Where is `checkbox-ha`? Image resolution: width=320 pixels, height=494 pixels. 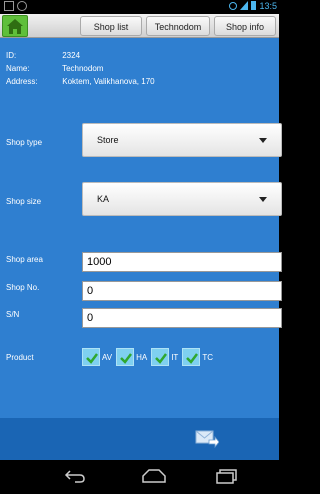
checkbox-ha is located at coordinates (125, 357).